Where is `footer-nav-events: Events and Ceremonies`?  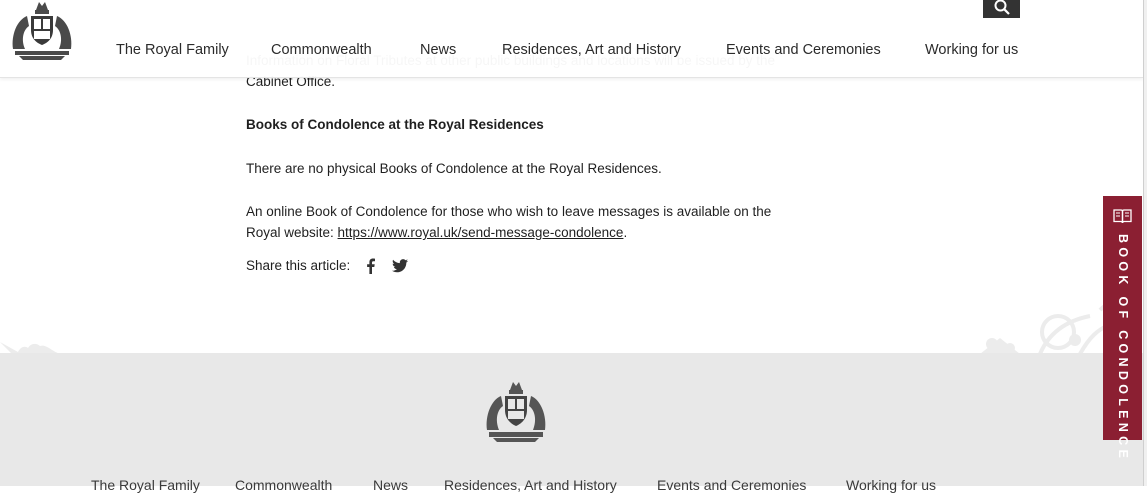 footer-nav-events: Events and Ceremonies is located at coordinates (731, 485).